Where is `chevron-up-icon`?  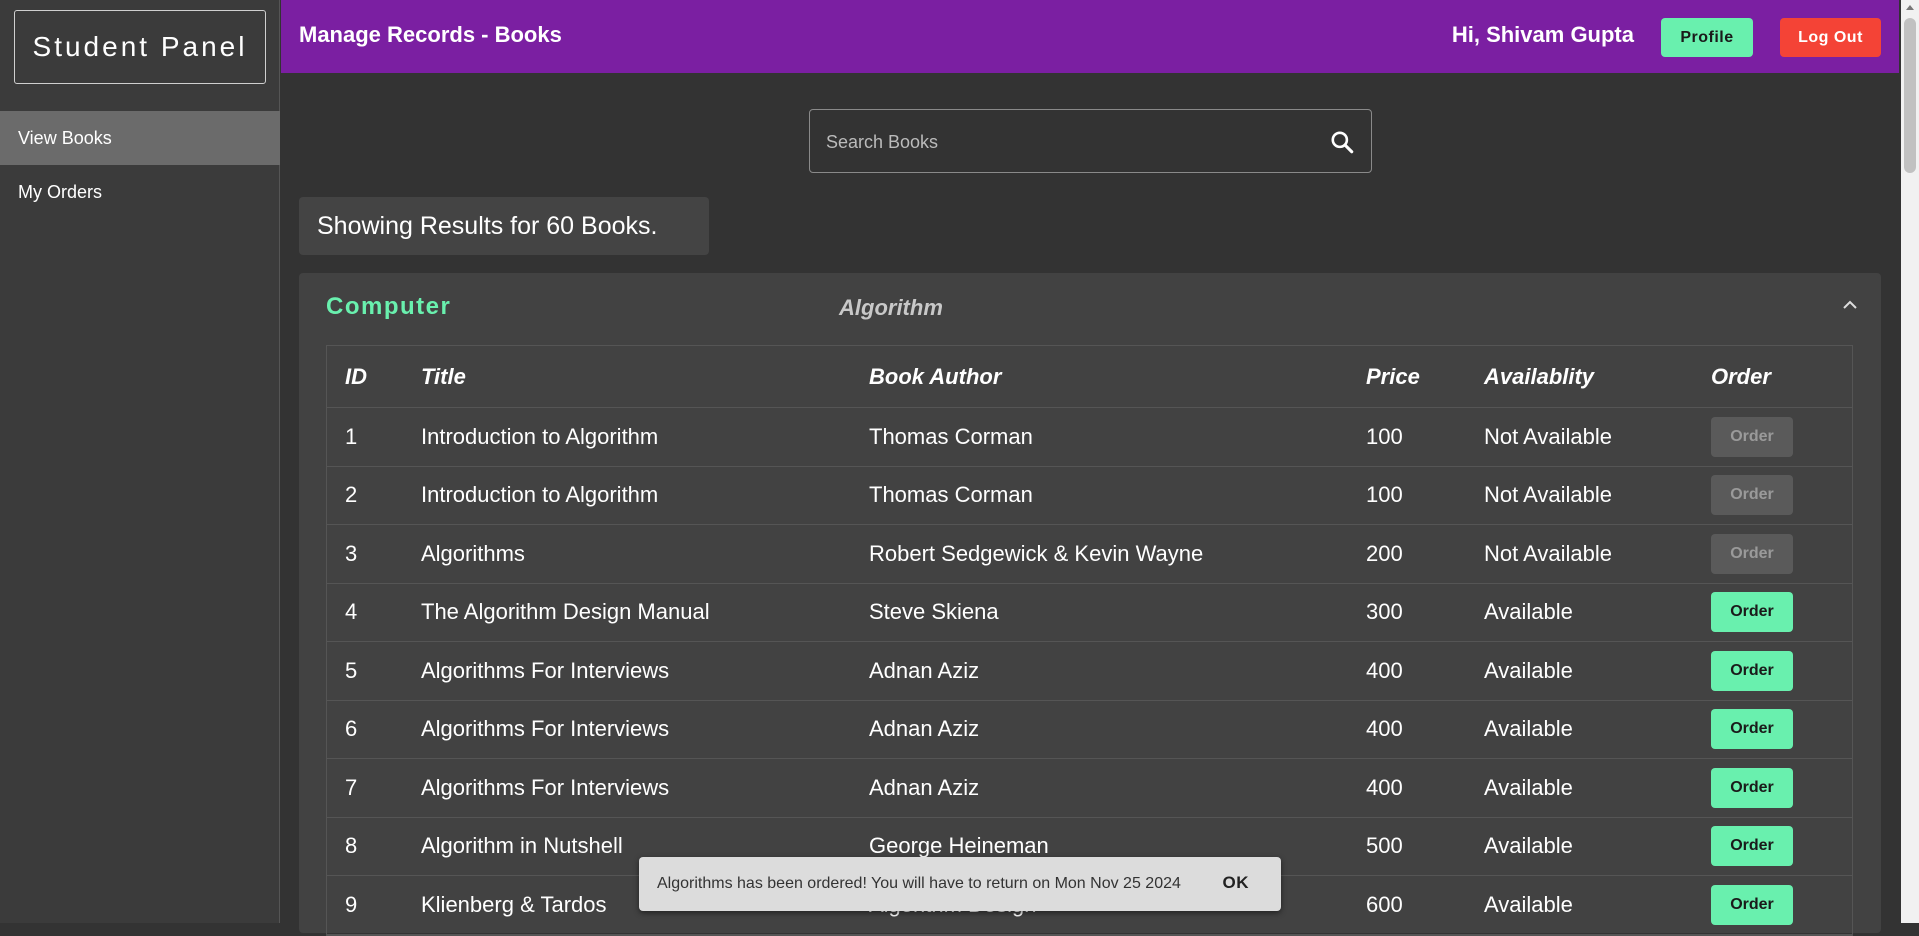
chevron-up-icon is located at coordinates (1850, 305).